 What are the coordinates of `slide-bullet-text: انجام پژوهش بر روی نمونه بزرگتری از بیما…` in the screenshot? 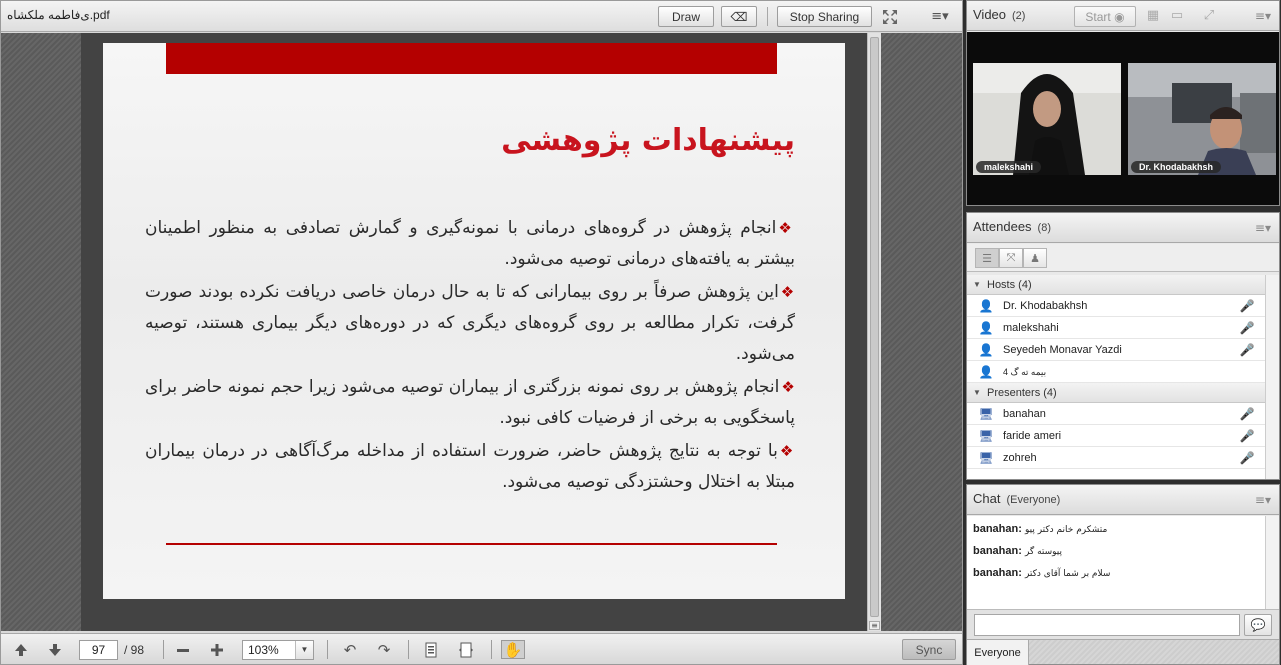 It's located at (470, 402).